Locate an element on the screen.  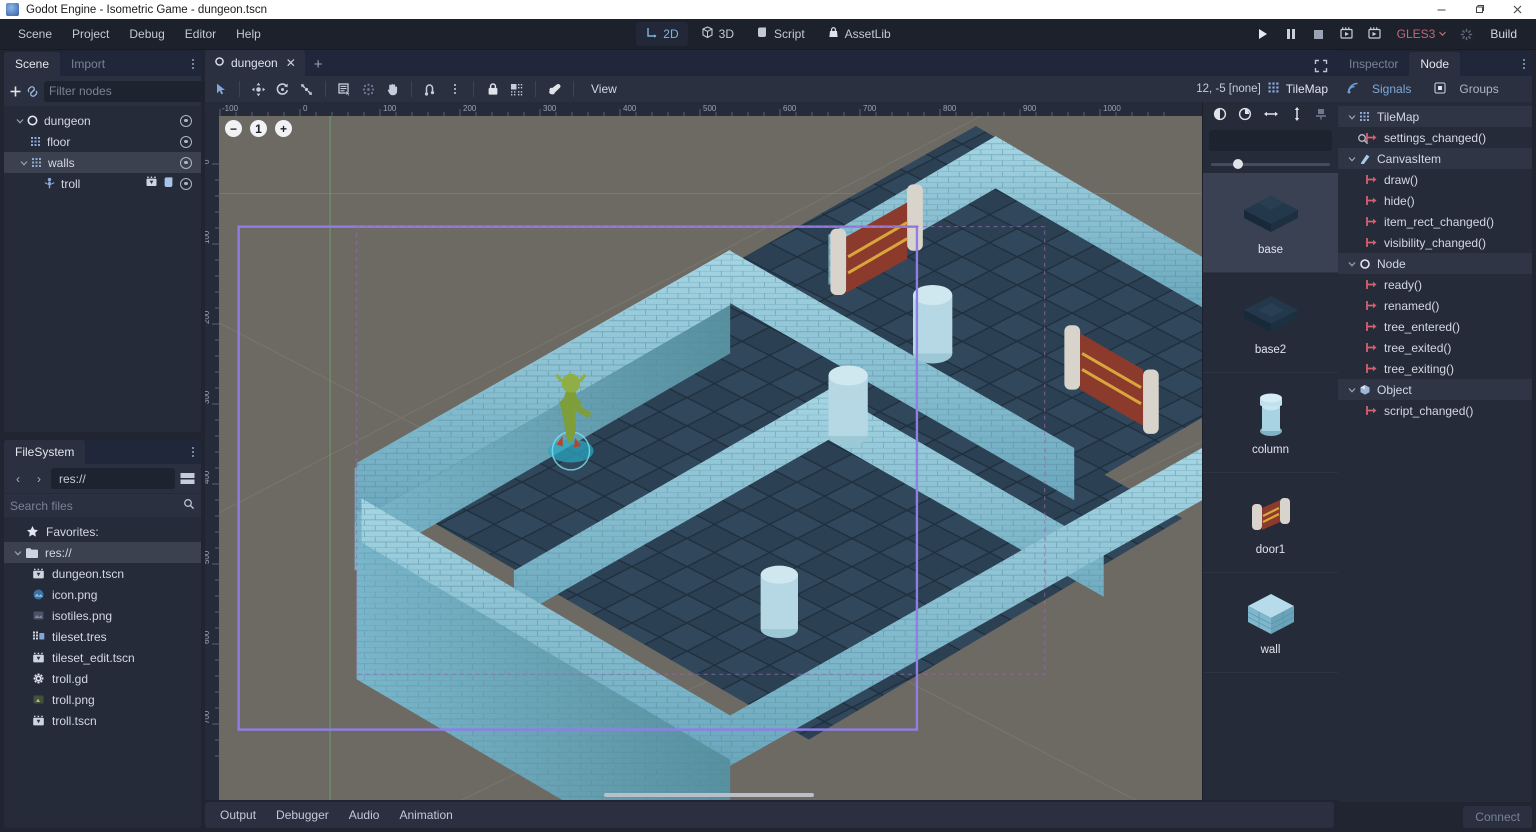
select-tool-icon is located at coordinates (220, 89).